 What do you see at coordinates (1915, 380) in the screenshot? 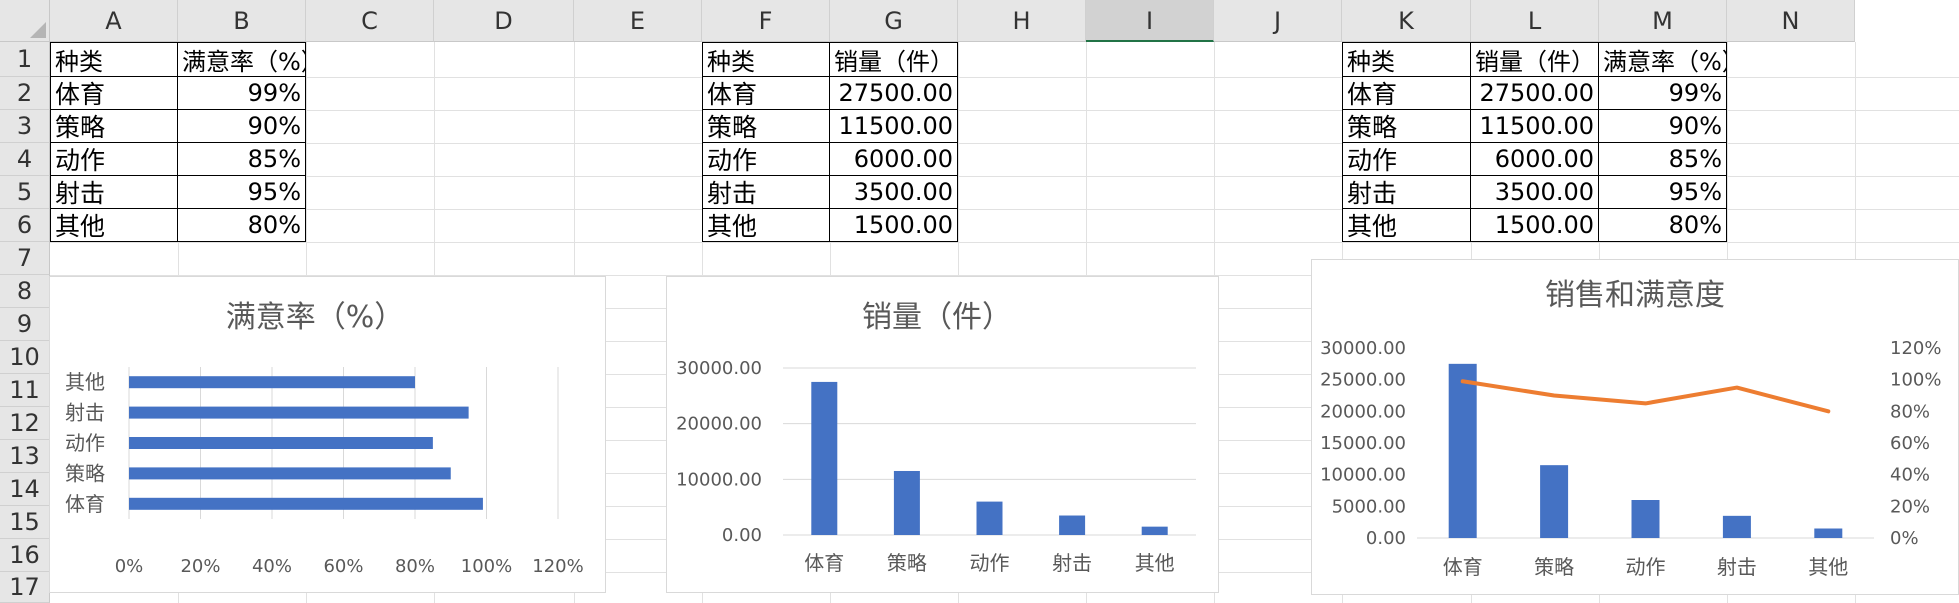
I see `y2-tick-label: 100%` at bounding box center [1915, 380].